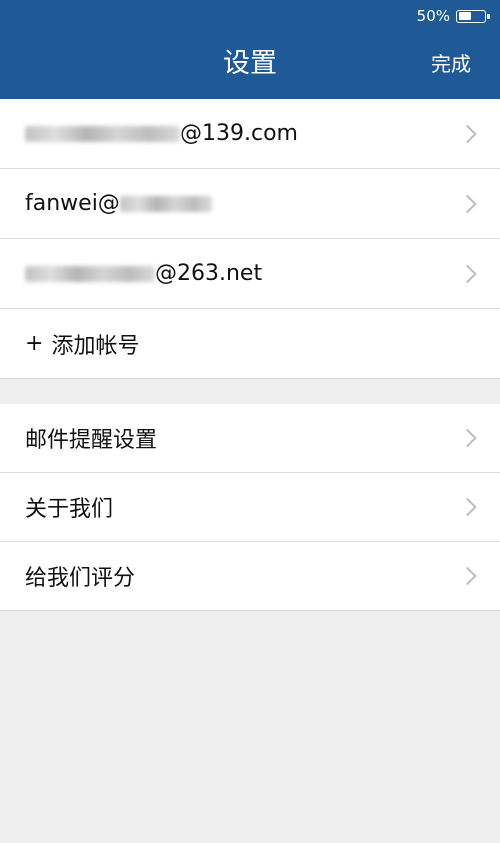 This screenshot has height=843, width=500. I want to click on account-row-fanwei: fanwei@, so click(250, 204).